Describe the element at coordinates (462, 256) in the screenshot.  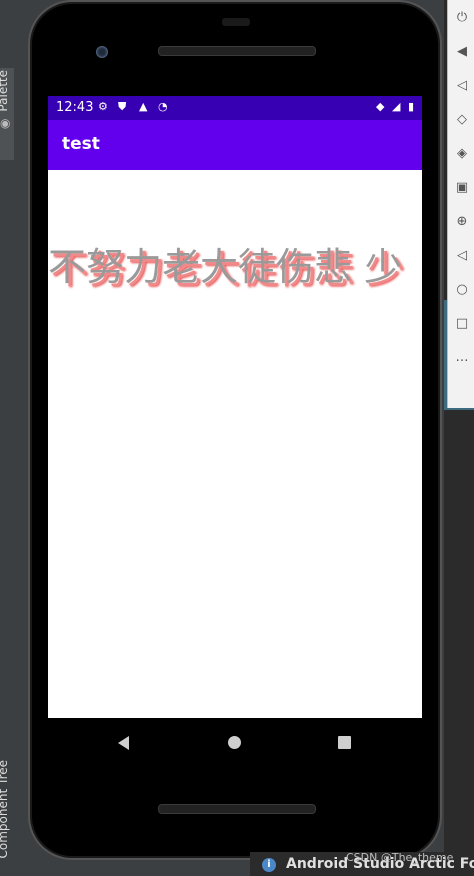
I see `back-icon: ◁` at that location.